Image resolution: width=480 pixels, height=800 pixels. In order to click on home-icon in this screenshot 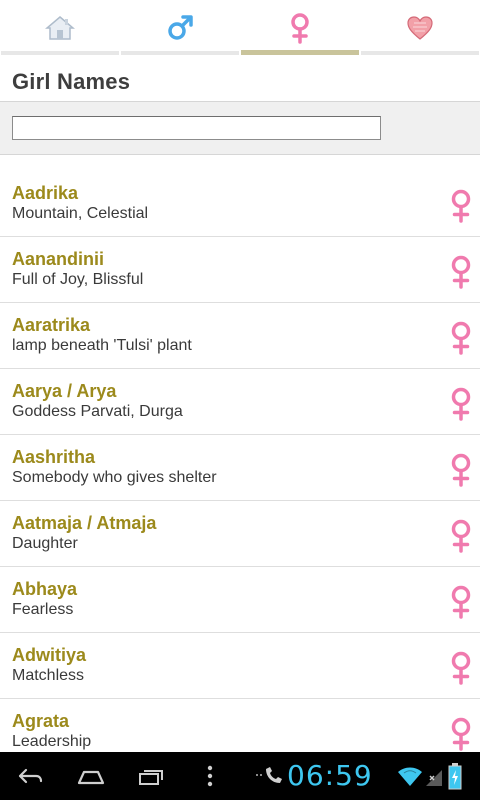, I will do `click(60, 27)`.